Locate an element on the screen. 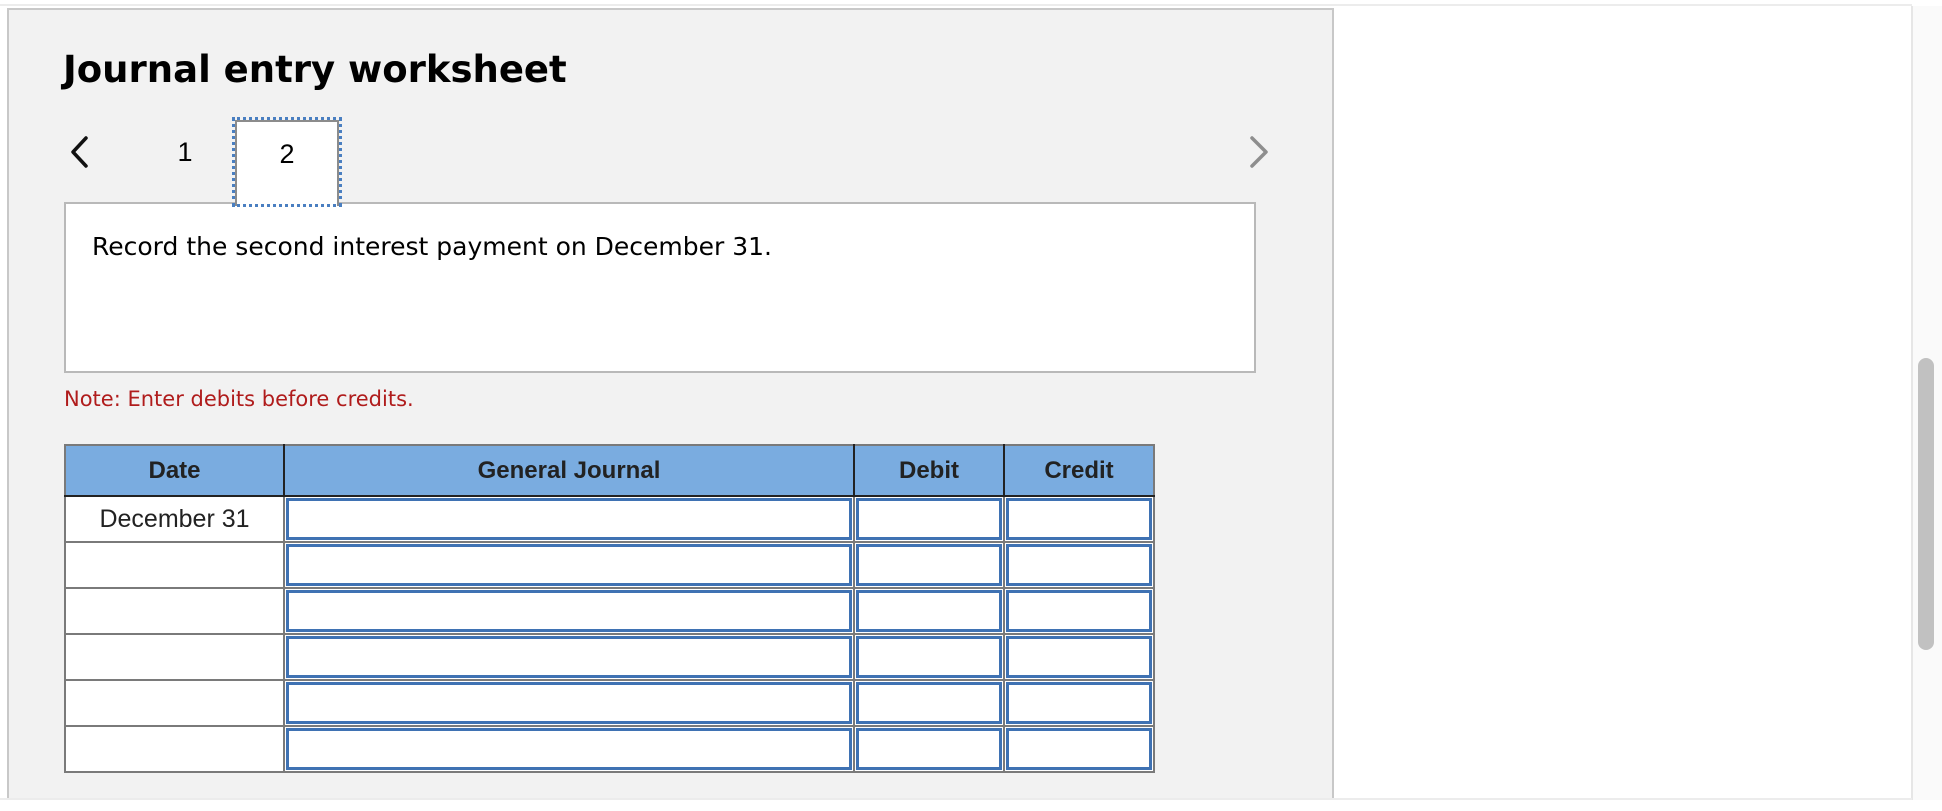 The height and width of the screenshot is (811, 1942). prev-button is located at coordinates (80, 152).